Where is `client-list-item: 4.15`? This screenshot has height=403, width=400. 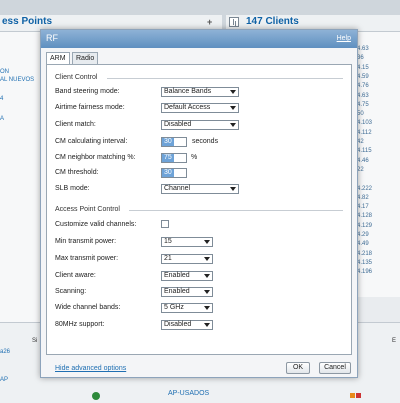 client-list-item: 4.15 is located at coordinates (363, 69).